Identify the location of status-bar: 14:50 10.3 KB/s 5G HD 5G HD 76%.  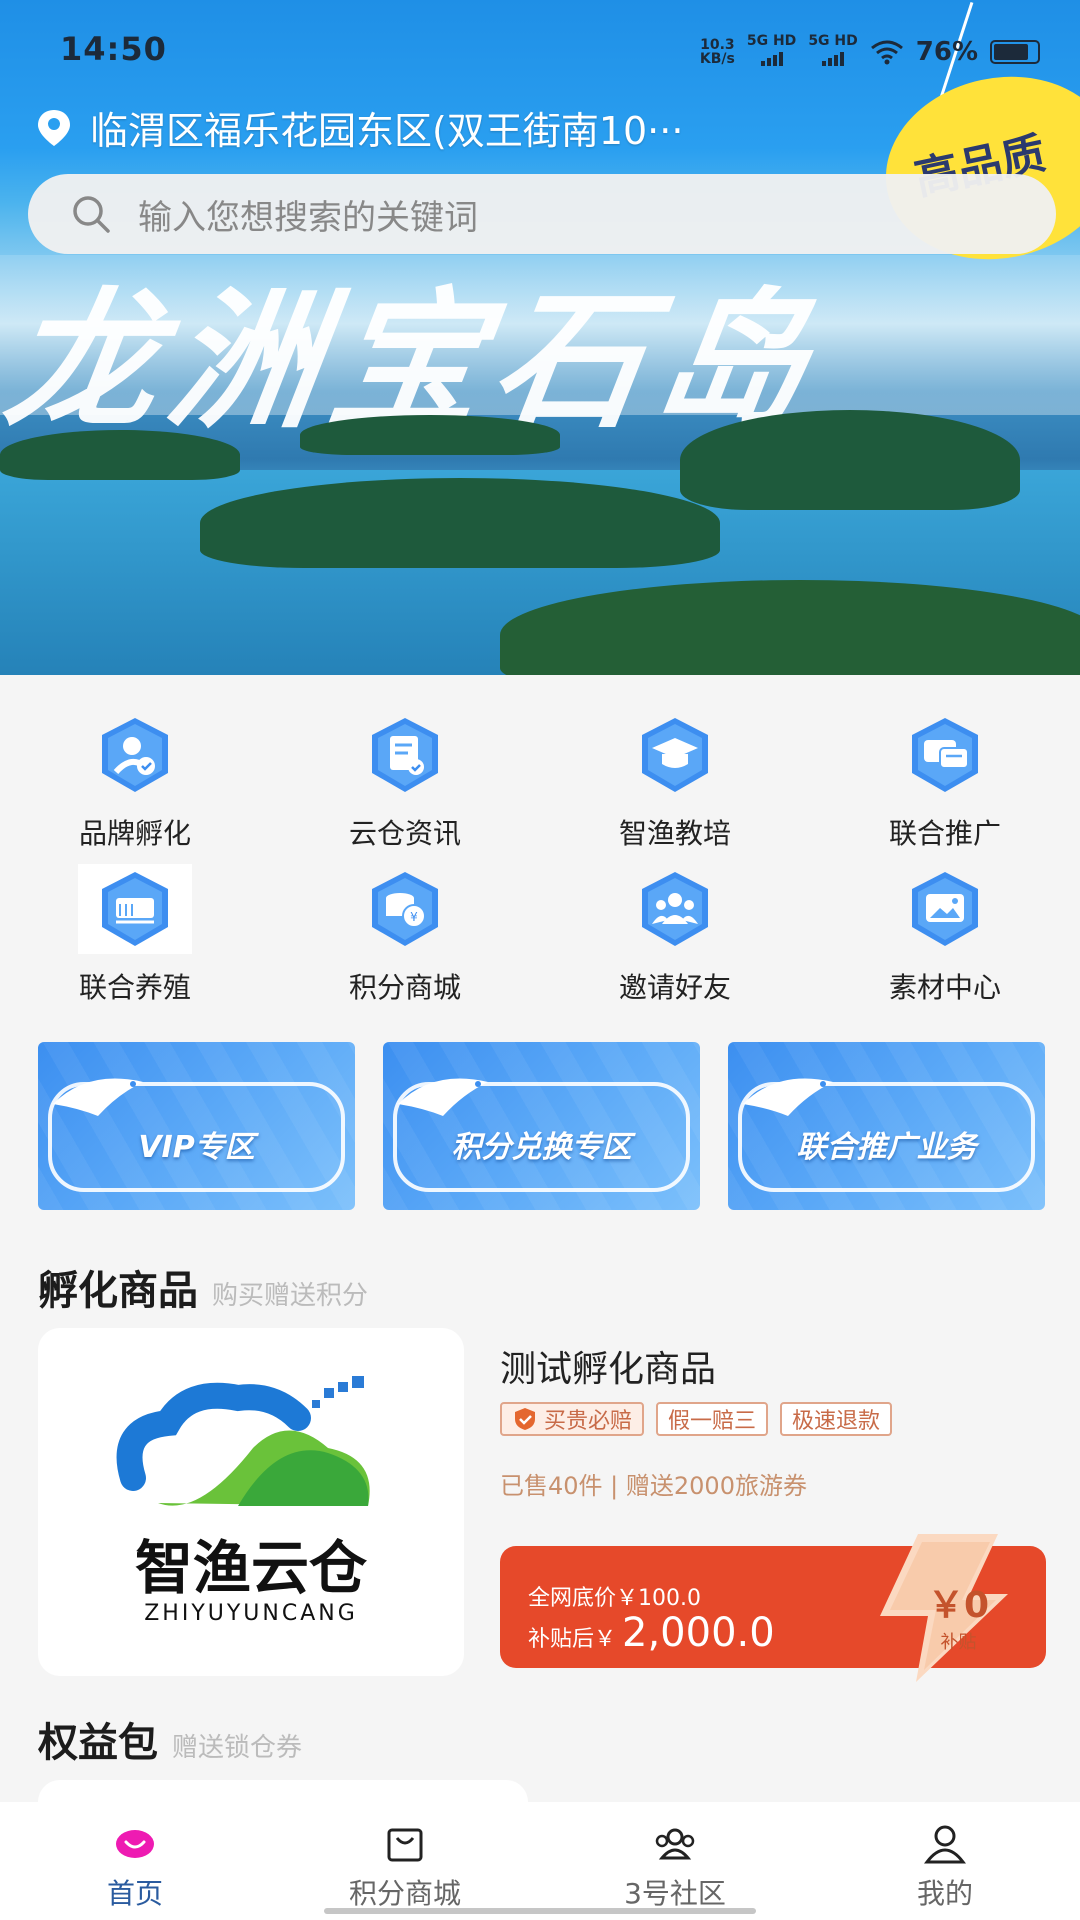
(540, 45).